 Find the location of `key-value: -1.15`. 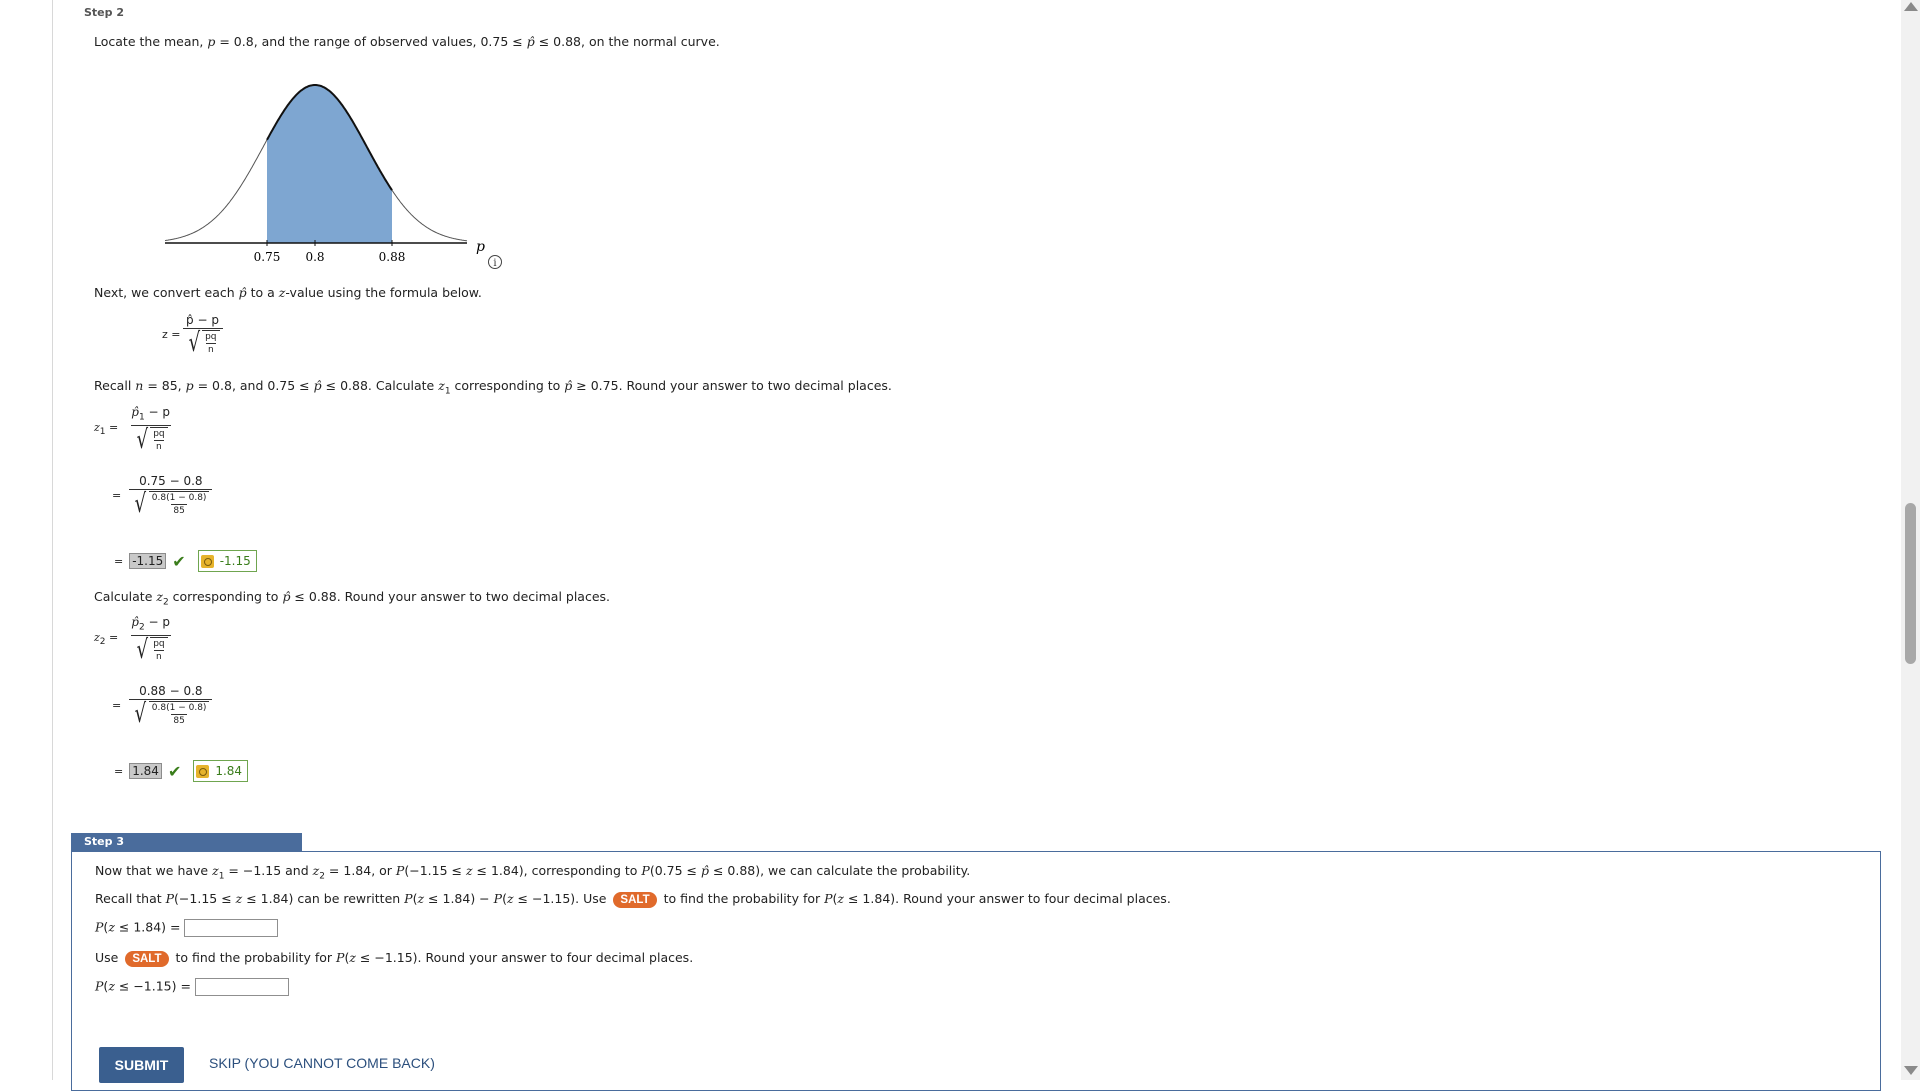

key-value: -1.15 is located at coordinates (235, 561).